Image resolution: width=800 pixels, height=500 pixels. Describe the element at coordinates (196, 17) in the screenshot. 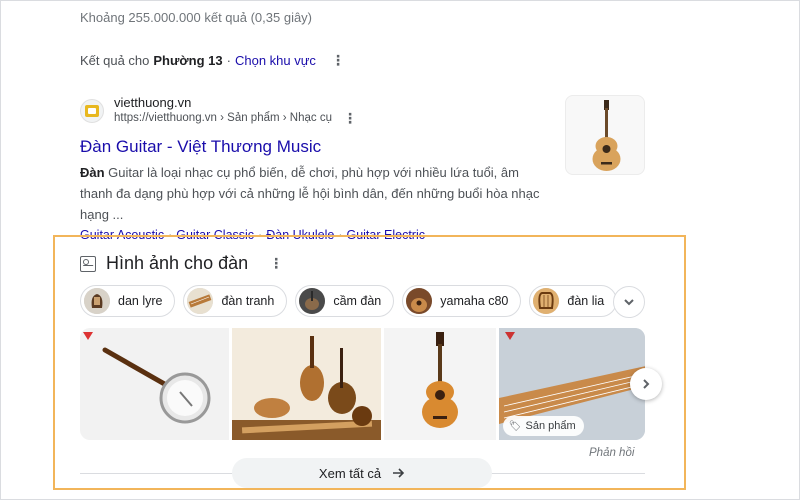

I see `result-stats: Khoảng 255.000.000 kết quả (0,35 giây)` at that location.